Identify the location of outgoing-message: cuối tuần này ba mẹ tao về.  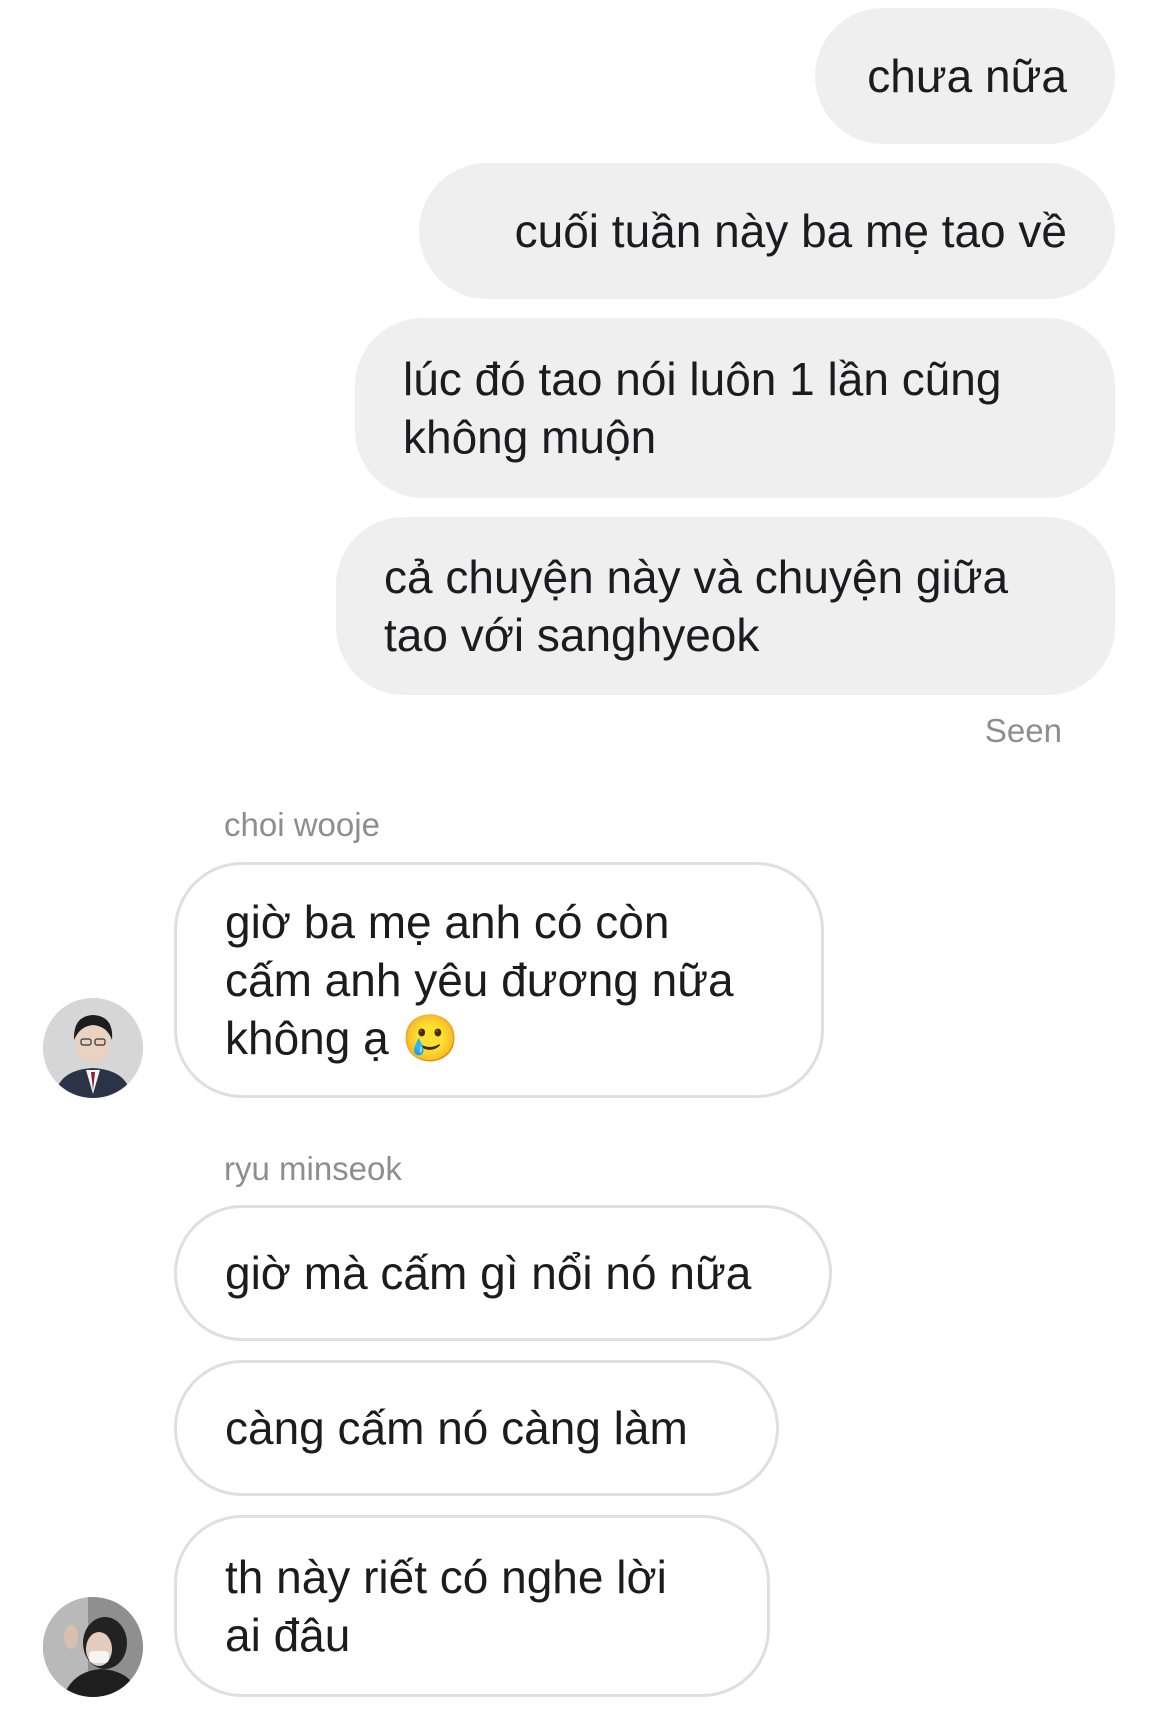
(767, 231).